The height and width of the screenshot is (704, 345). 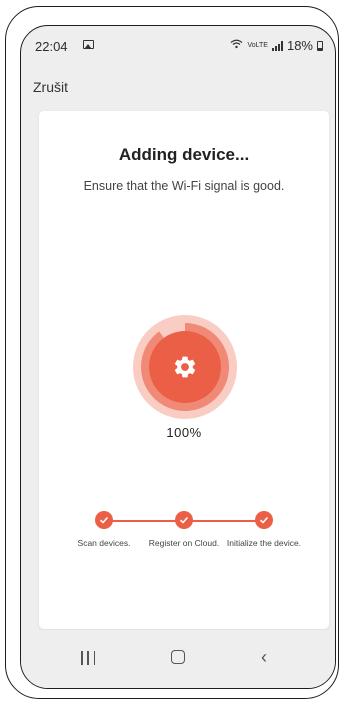 I want to click on card-subtitle: Ensure that the Wi-Fi signal is good., so click(x=184, y=186).